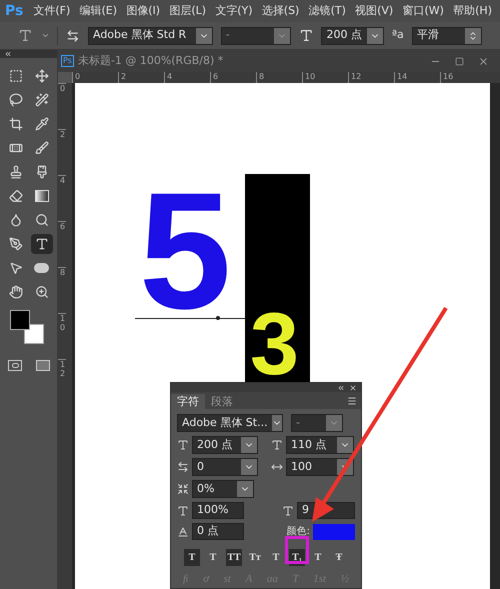 Image resolution: width=500 pixels, height=589 pixels. Describe the element at coordinates (320, 467) in the screenshot. I see `tracking-select: 100` at that location.